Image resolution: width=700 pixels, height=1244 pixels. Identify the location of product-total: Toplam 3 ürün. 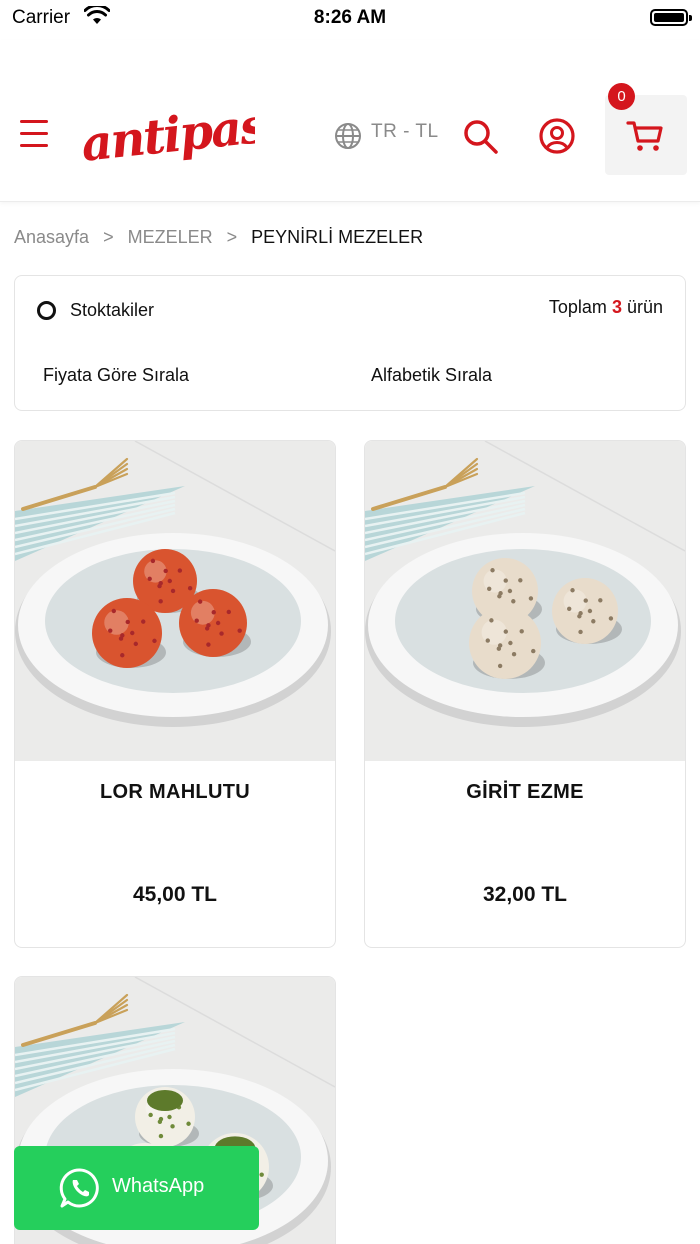
(606, 307).